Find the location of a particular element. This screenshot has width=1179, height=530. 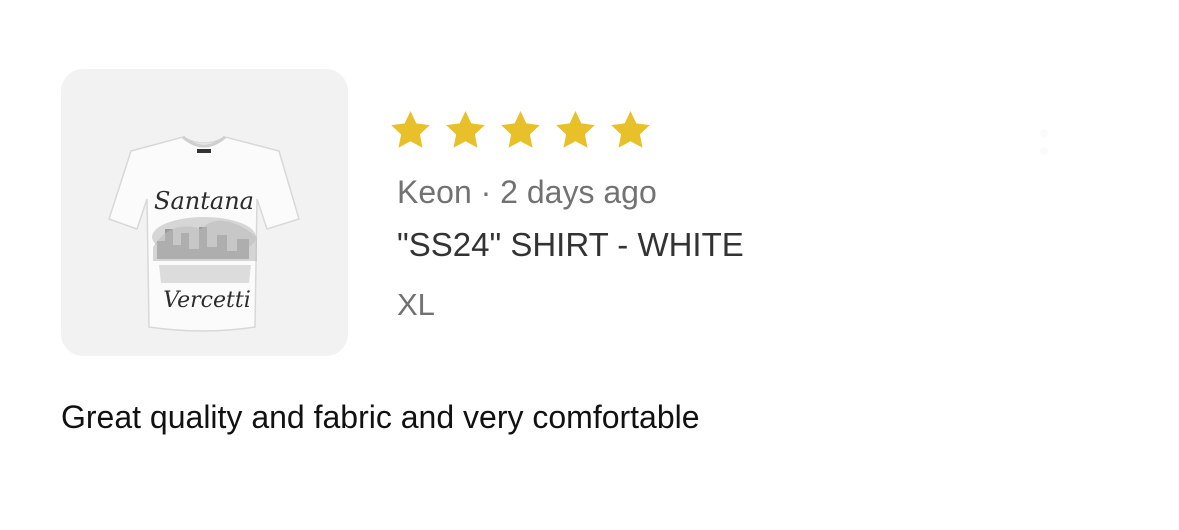

more-options-icon is located at coordinates (1070, 139).